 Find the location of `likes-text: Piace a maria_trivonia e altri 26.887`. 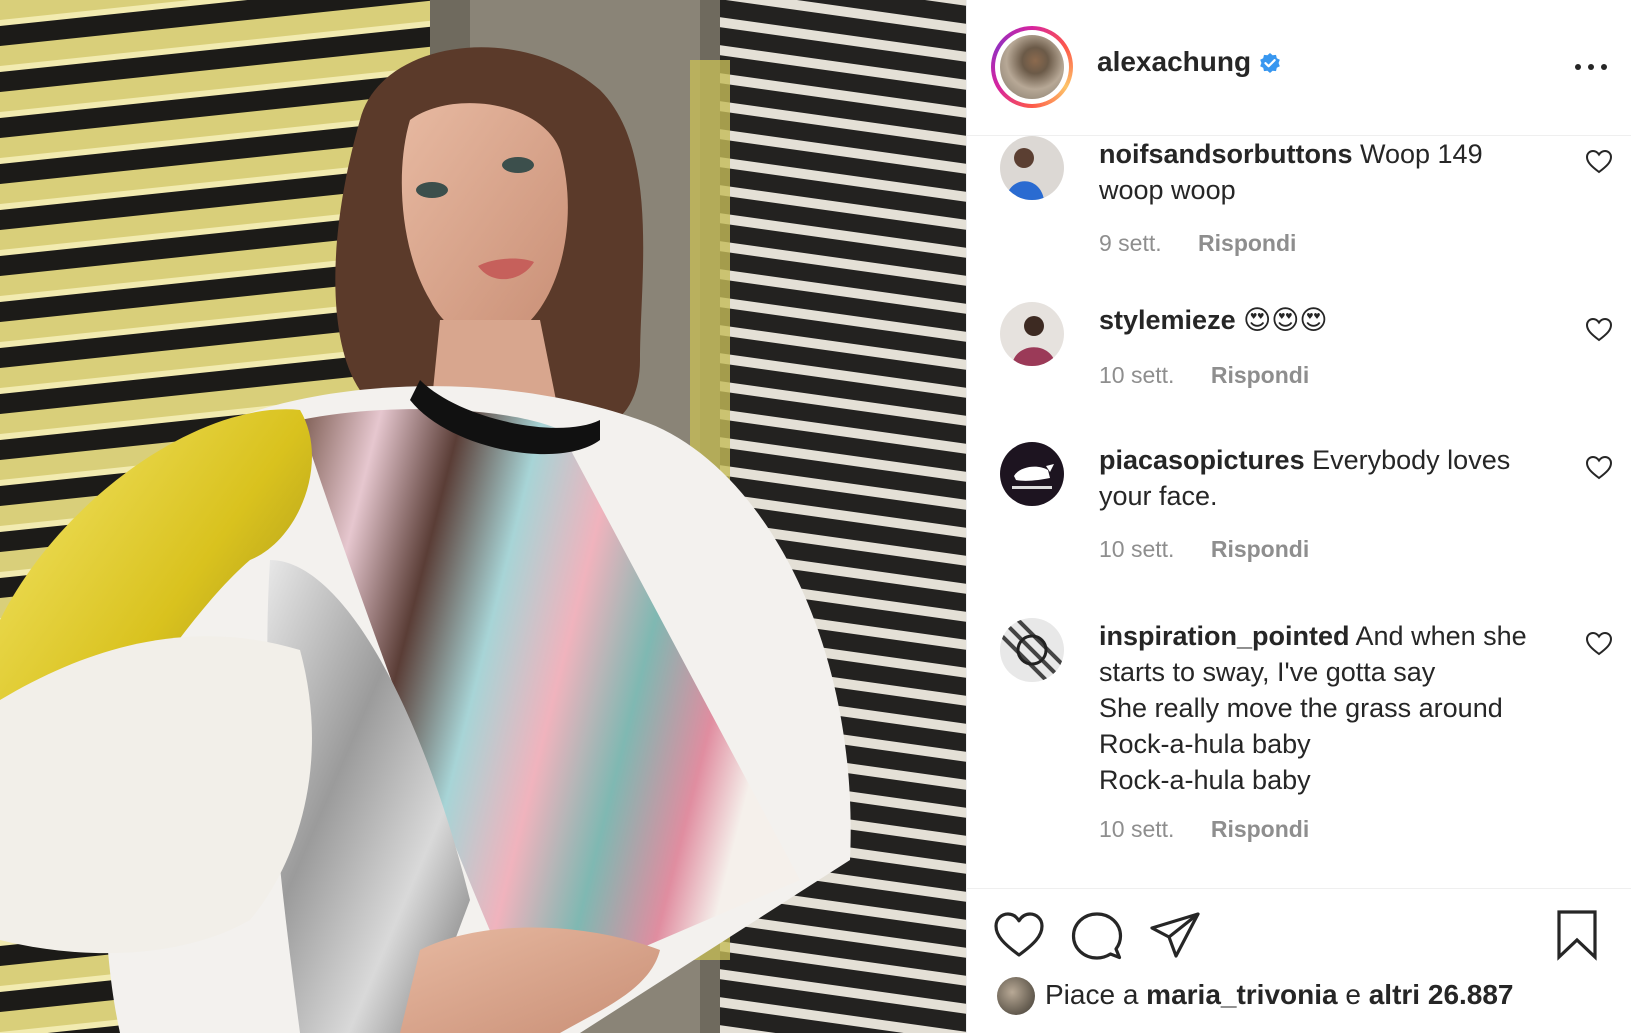

likes-text: Piace a maria_trivonia e altri 26.887 is located at coordinates (1279, 995).